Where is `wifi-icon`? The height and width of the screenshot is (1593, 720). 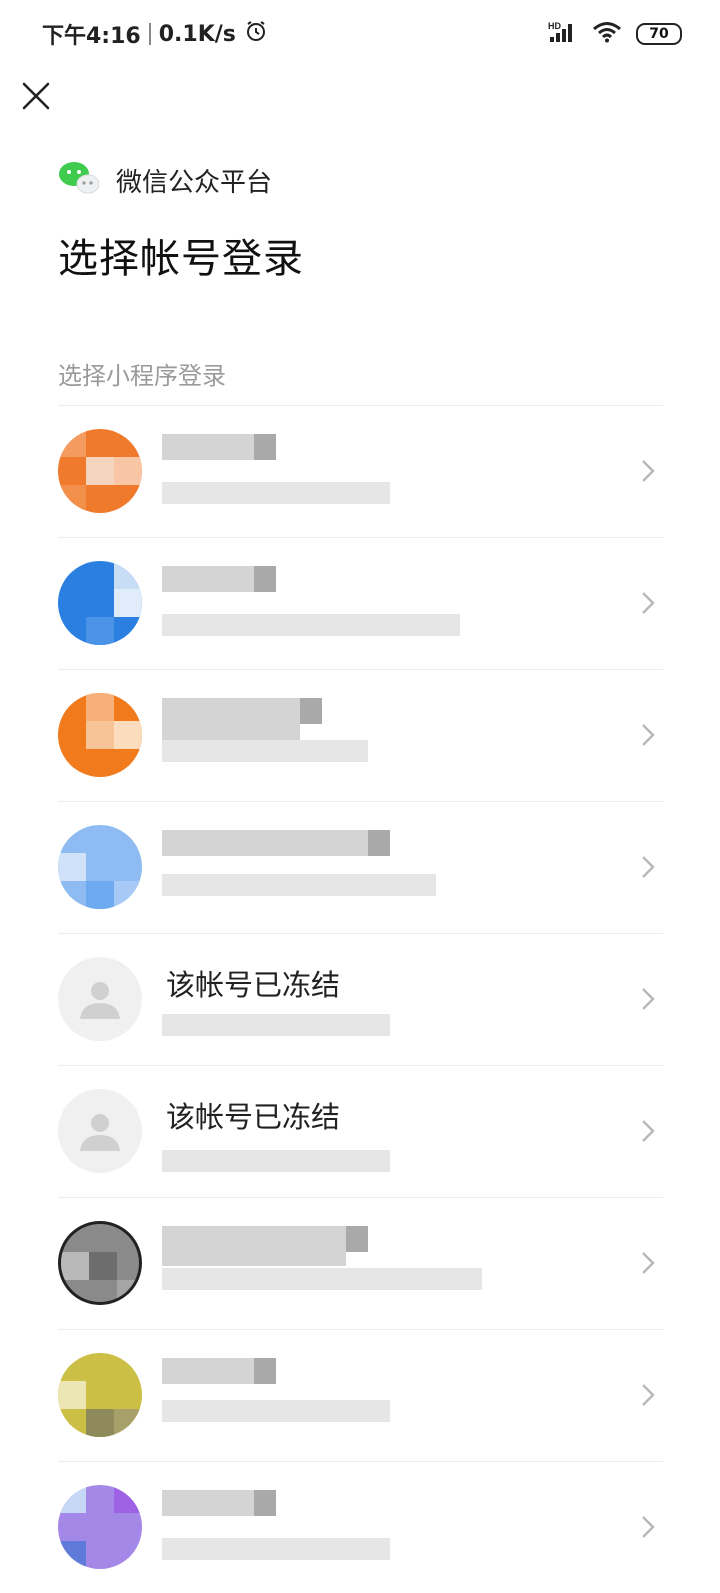 wifi-icon is located at coordinates (607, 34).